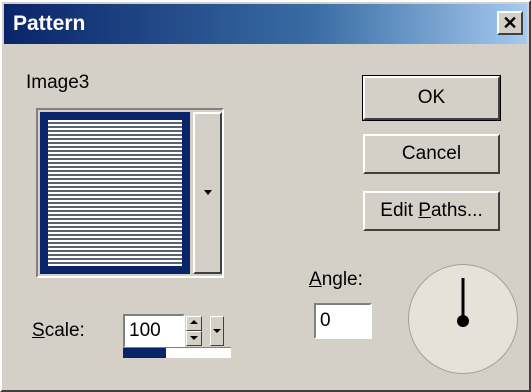 This screenshot has width=531, height=392. I want to click on scale-slider, so click(177, 352).